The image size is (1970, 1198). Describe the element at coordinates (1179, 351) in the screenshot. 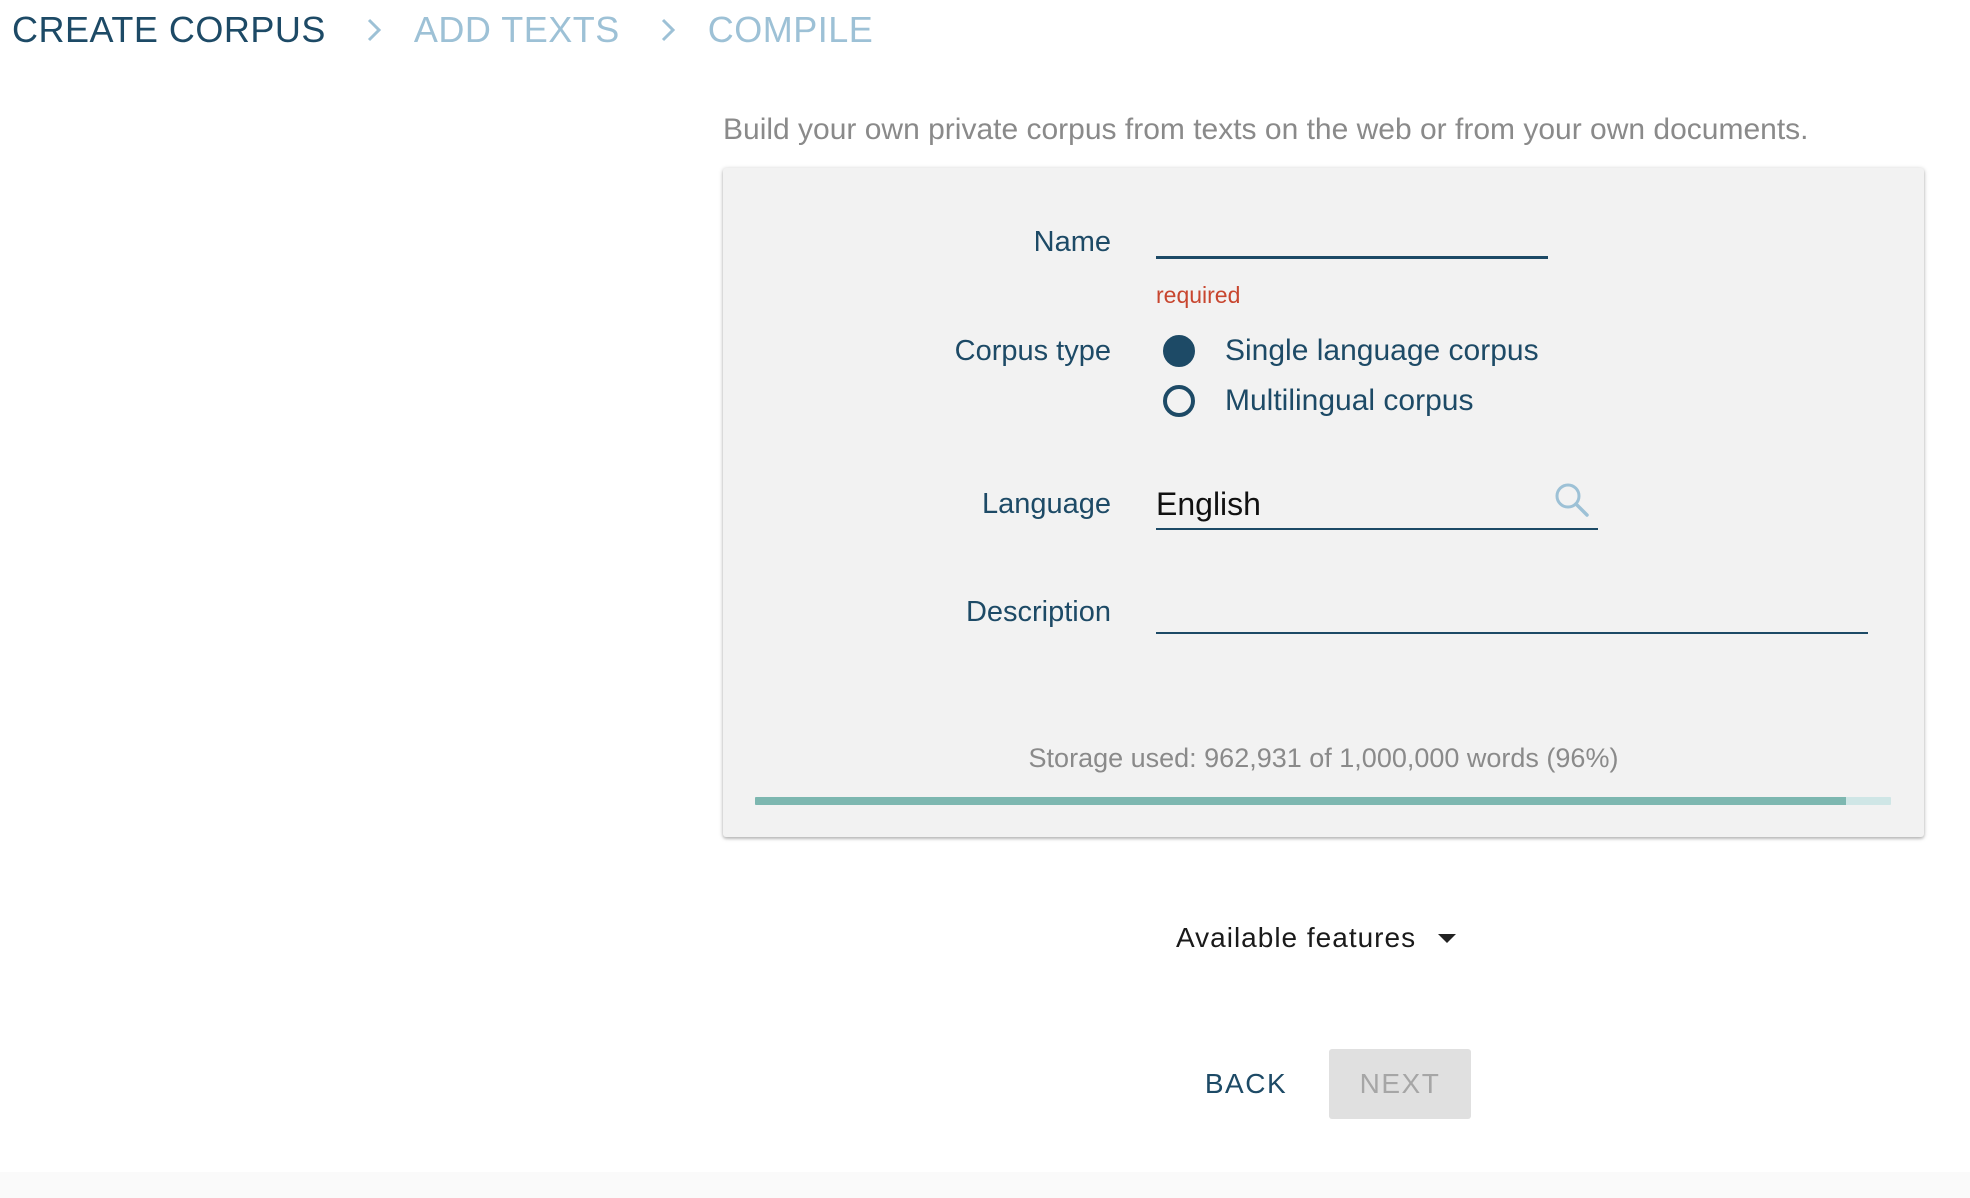

I see `radio-checked-icon` at that location.